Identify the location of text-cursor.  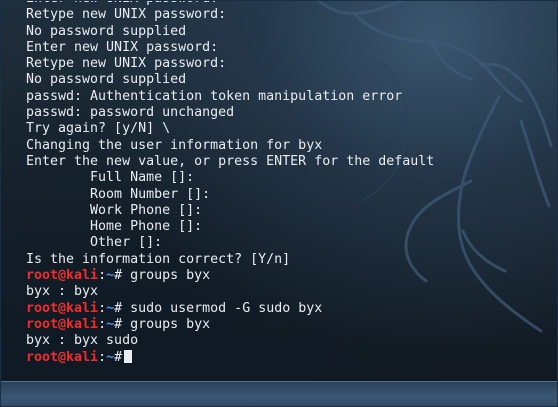
(128, 356).